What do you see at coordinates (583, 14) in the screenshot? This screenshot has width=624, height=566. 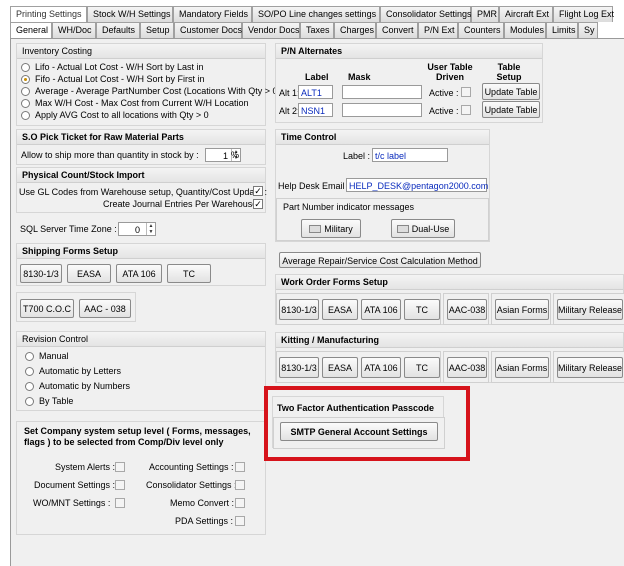 I see `tab-flight-log-ext: Flight Log Ext` at bounding box center [583, 14].